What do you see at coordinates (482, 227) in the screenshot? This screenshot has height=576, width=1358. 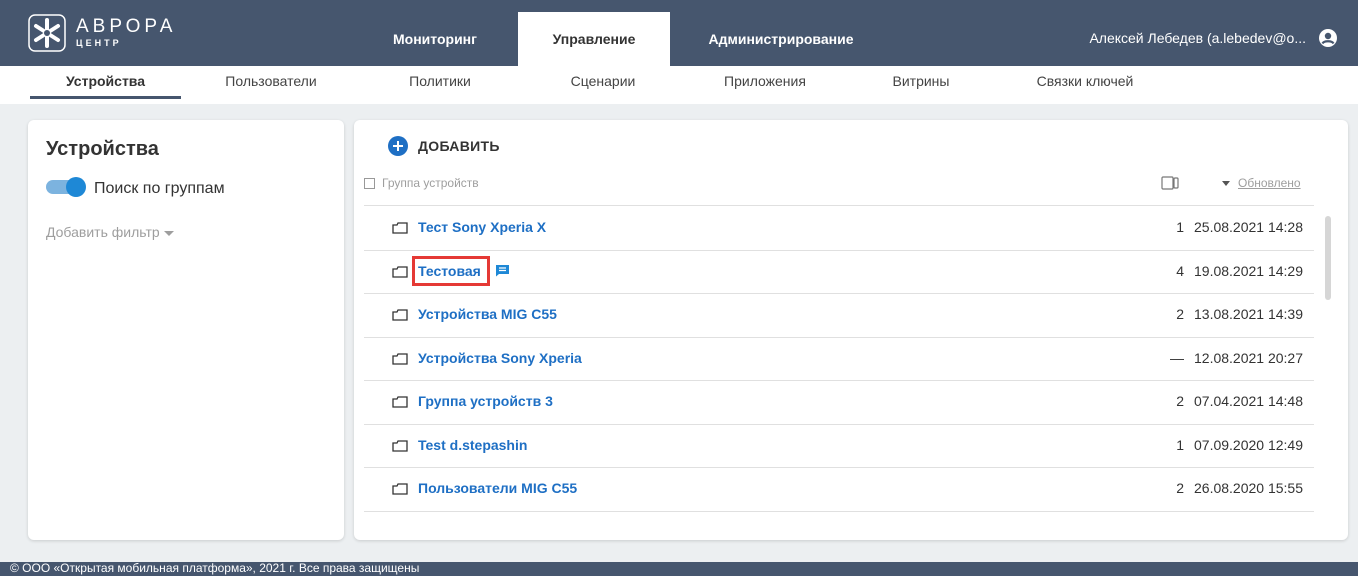 I see `group-name: Тест Sony Xperia X` at bounding box center [482, 227].